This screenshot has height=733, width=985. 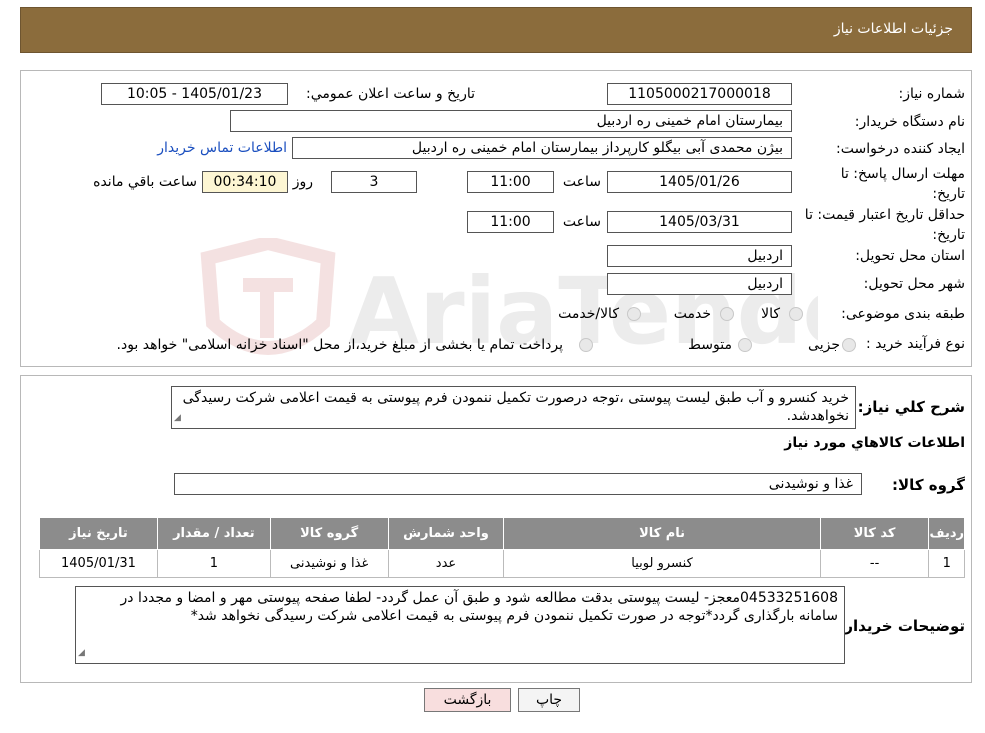 I want to click on deadline-time-field: 11:00, so click(x=510, y=182).